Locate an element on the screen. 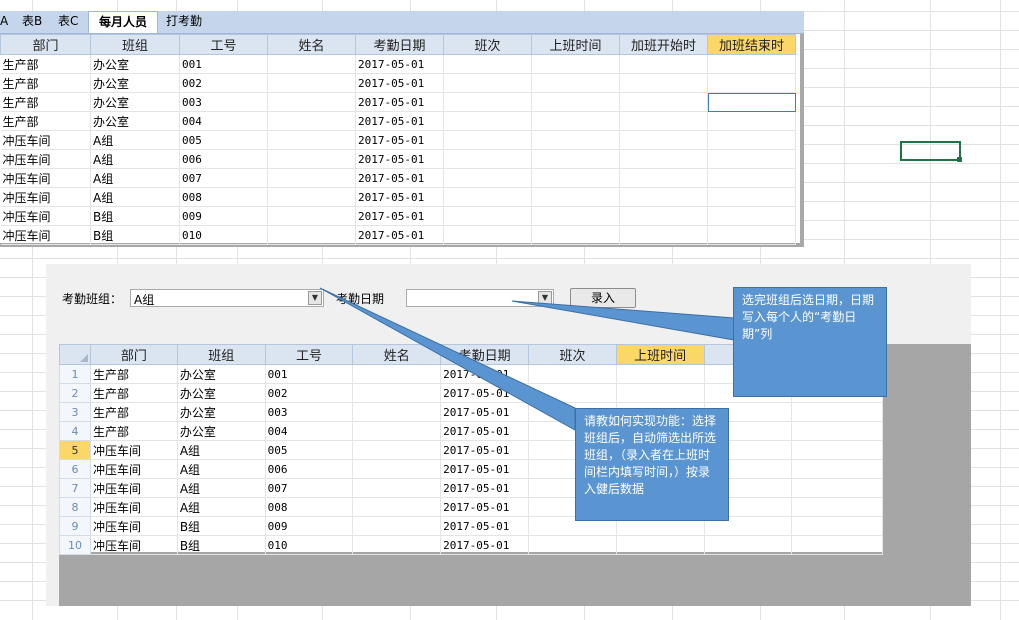 This screenshot has width=1019, height=620. top-header-date: 考勤日期 is located at coordinates (399, 44).